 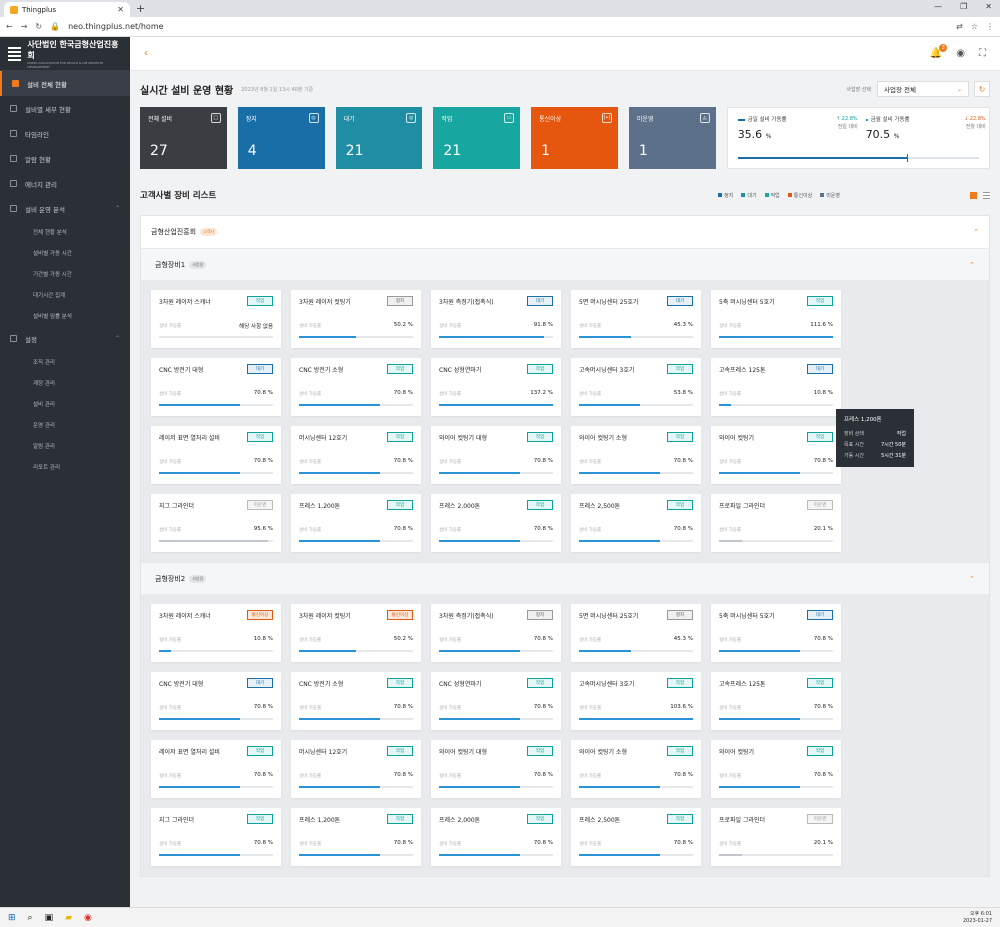 What do you see at coordinates (49, 918) in the screenshot?
I see `task-view-icon: ▣` at bounding box center [49, 918].